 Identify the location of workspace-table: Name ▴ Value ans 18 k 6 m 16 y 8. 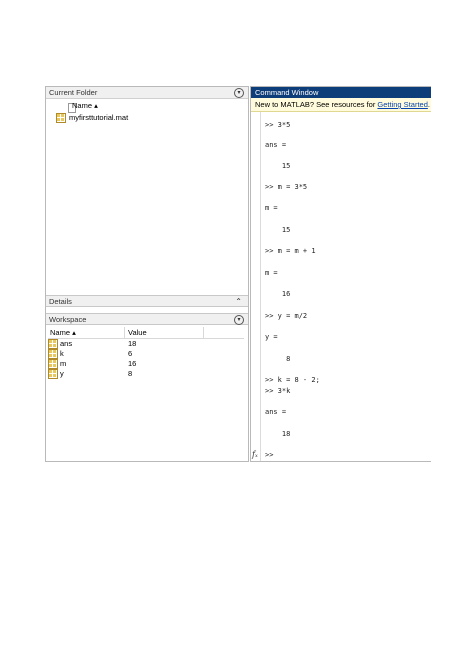
(146, 353).